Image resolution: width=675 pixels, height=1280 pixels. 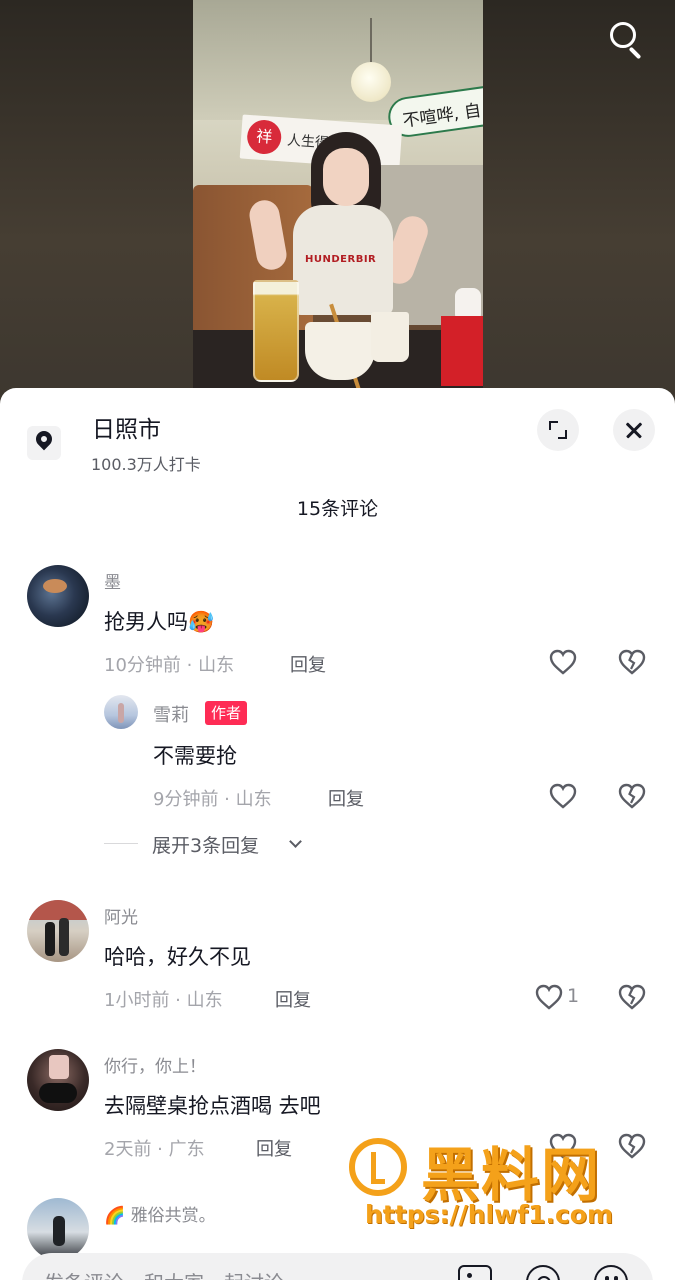 What do you see at coordinates (337, 1266) in the screenshot?
I see `comment-input-bar: 发条评论，和大家一起讨论` at bounding box center [337, 1266].